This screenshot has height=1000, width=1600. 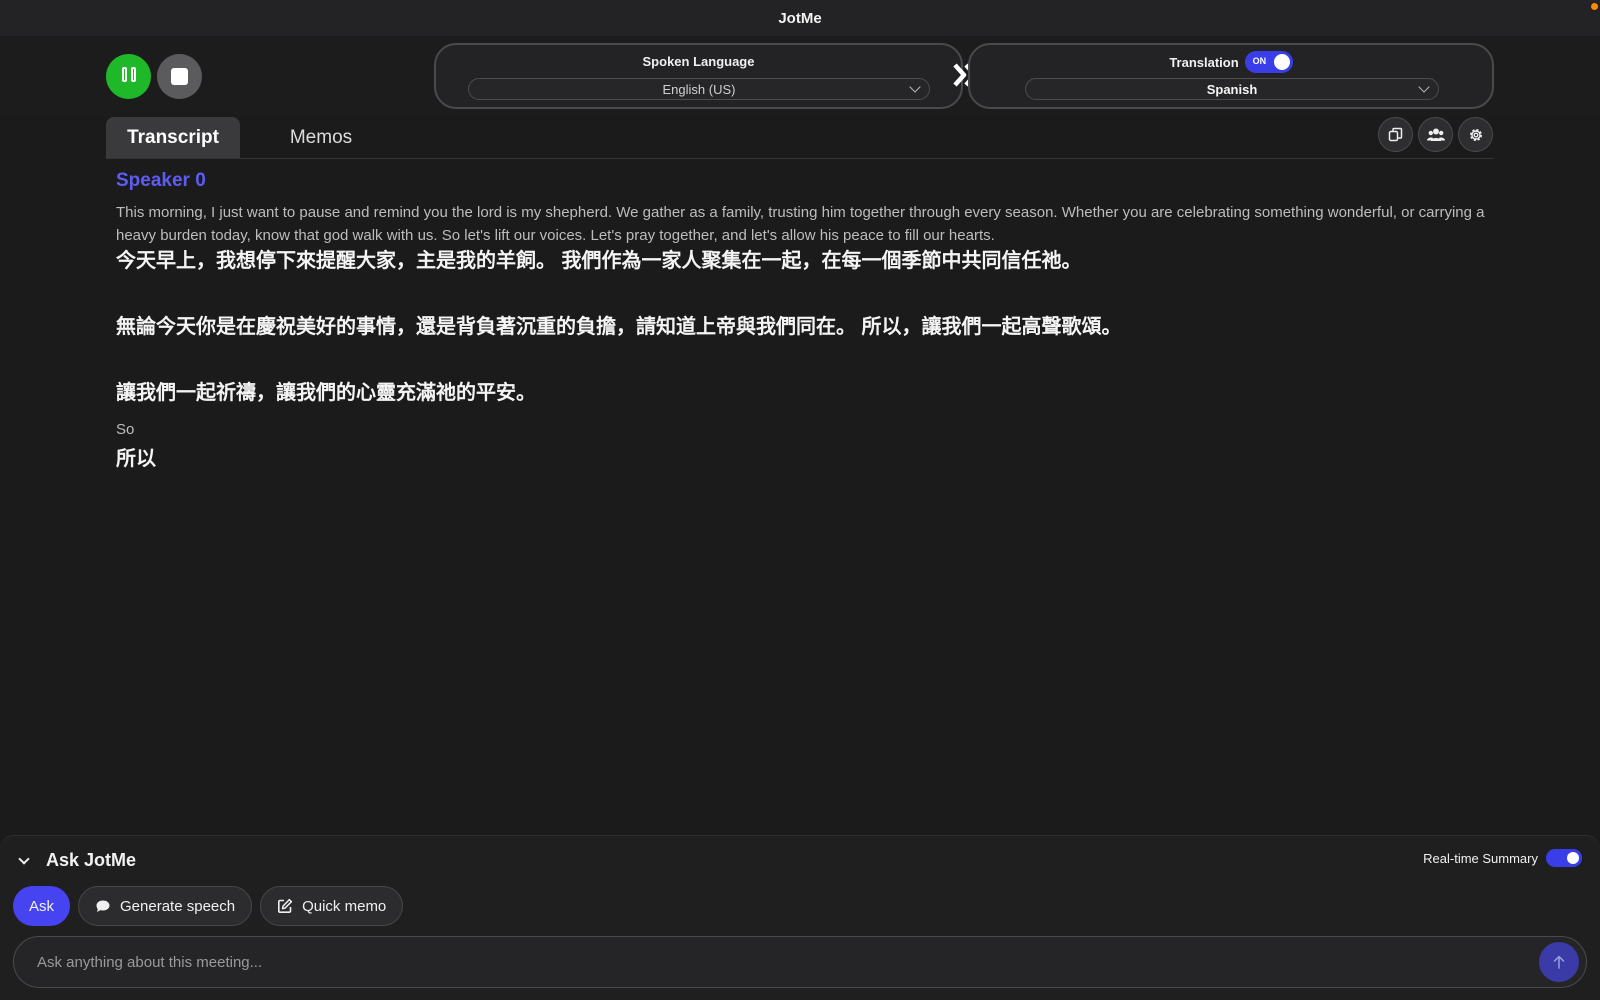 I want to click on spoken-language-title: Spoken Language, so click(x=698, y=61).